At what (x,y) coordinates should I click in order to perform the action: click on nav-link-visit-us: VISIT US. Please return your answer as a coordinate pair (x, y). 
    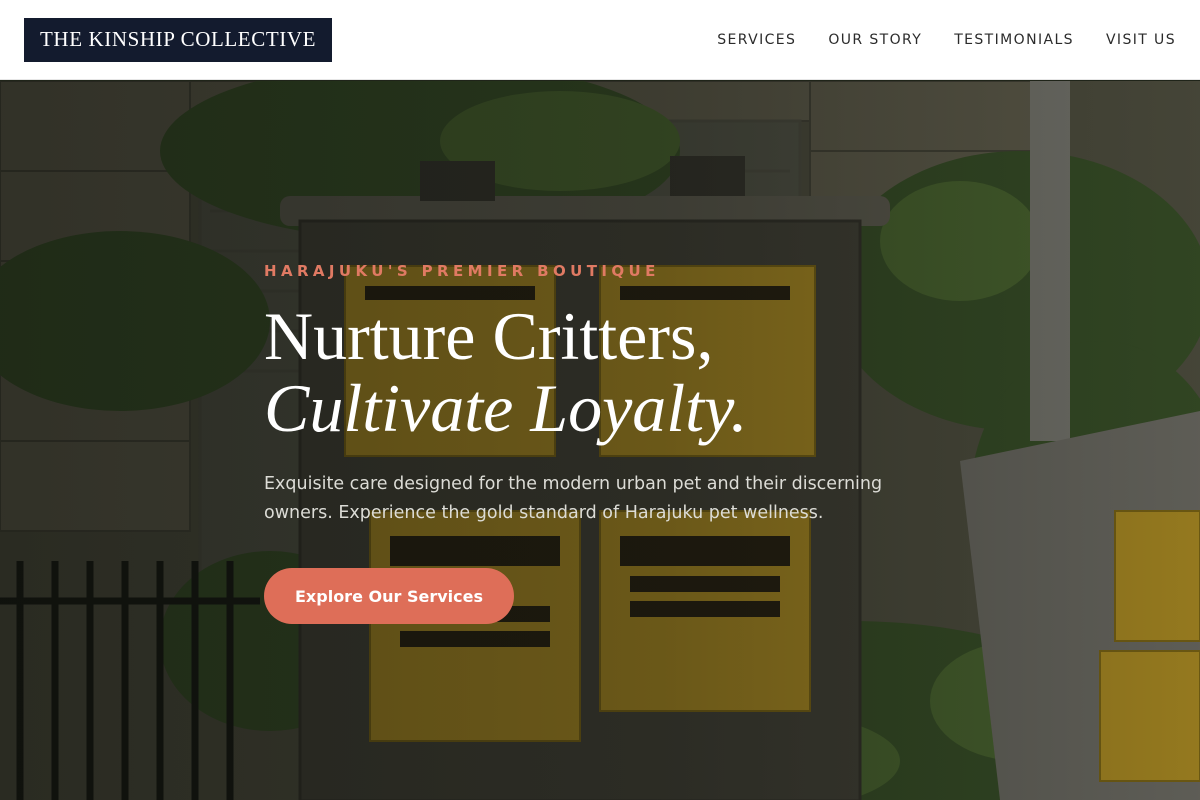
    Looking at the image, I should click on (1141, 40).